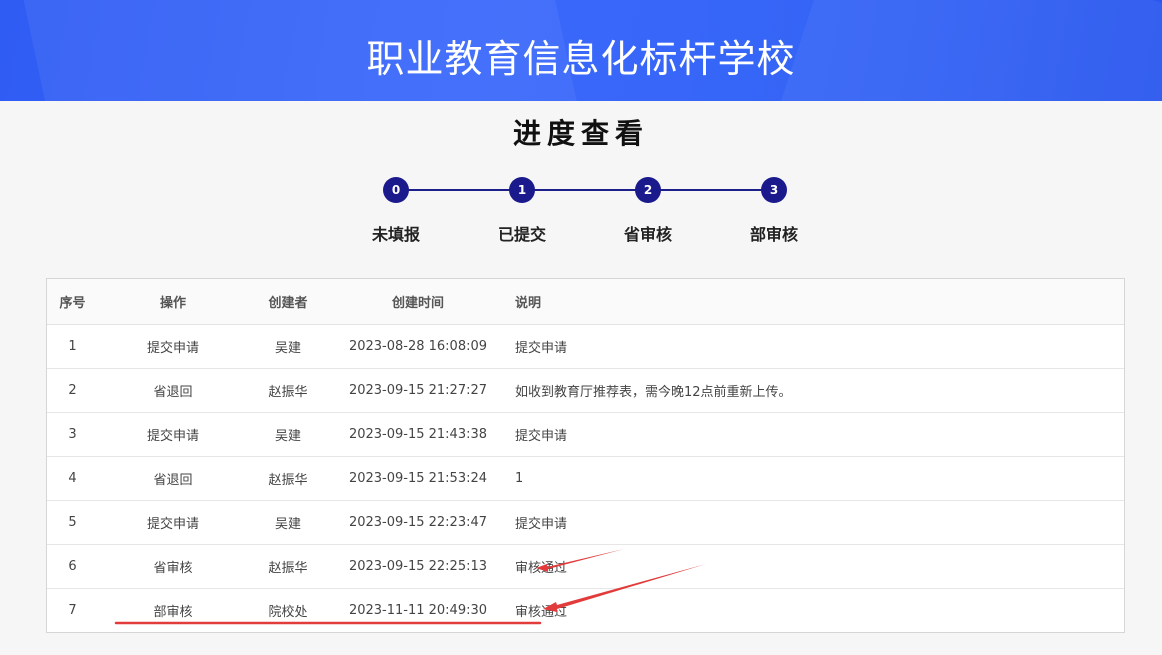  What do you see at coordinates (418, 434) in the screenshot?
I see `cell-created-time: 2023-09-15 21:43:38` at bounding box center [418, 434].